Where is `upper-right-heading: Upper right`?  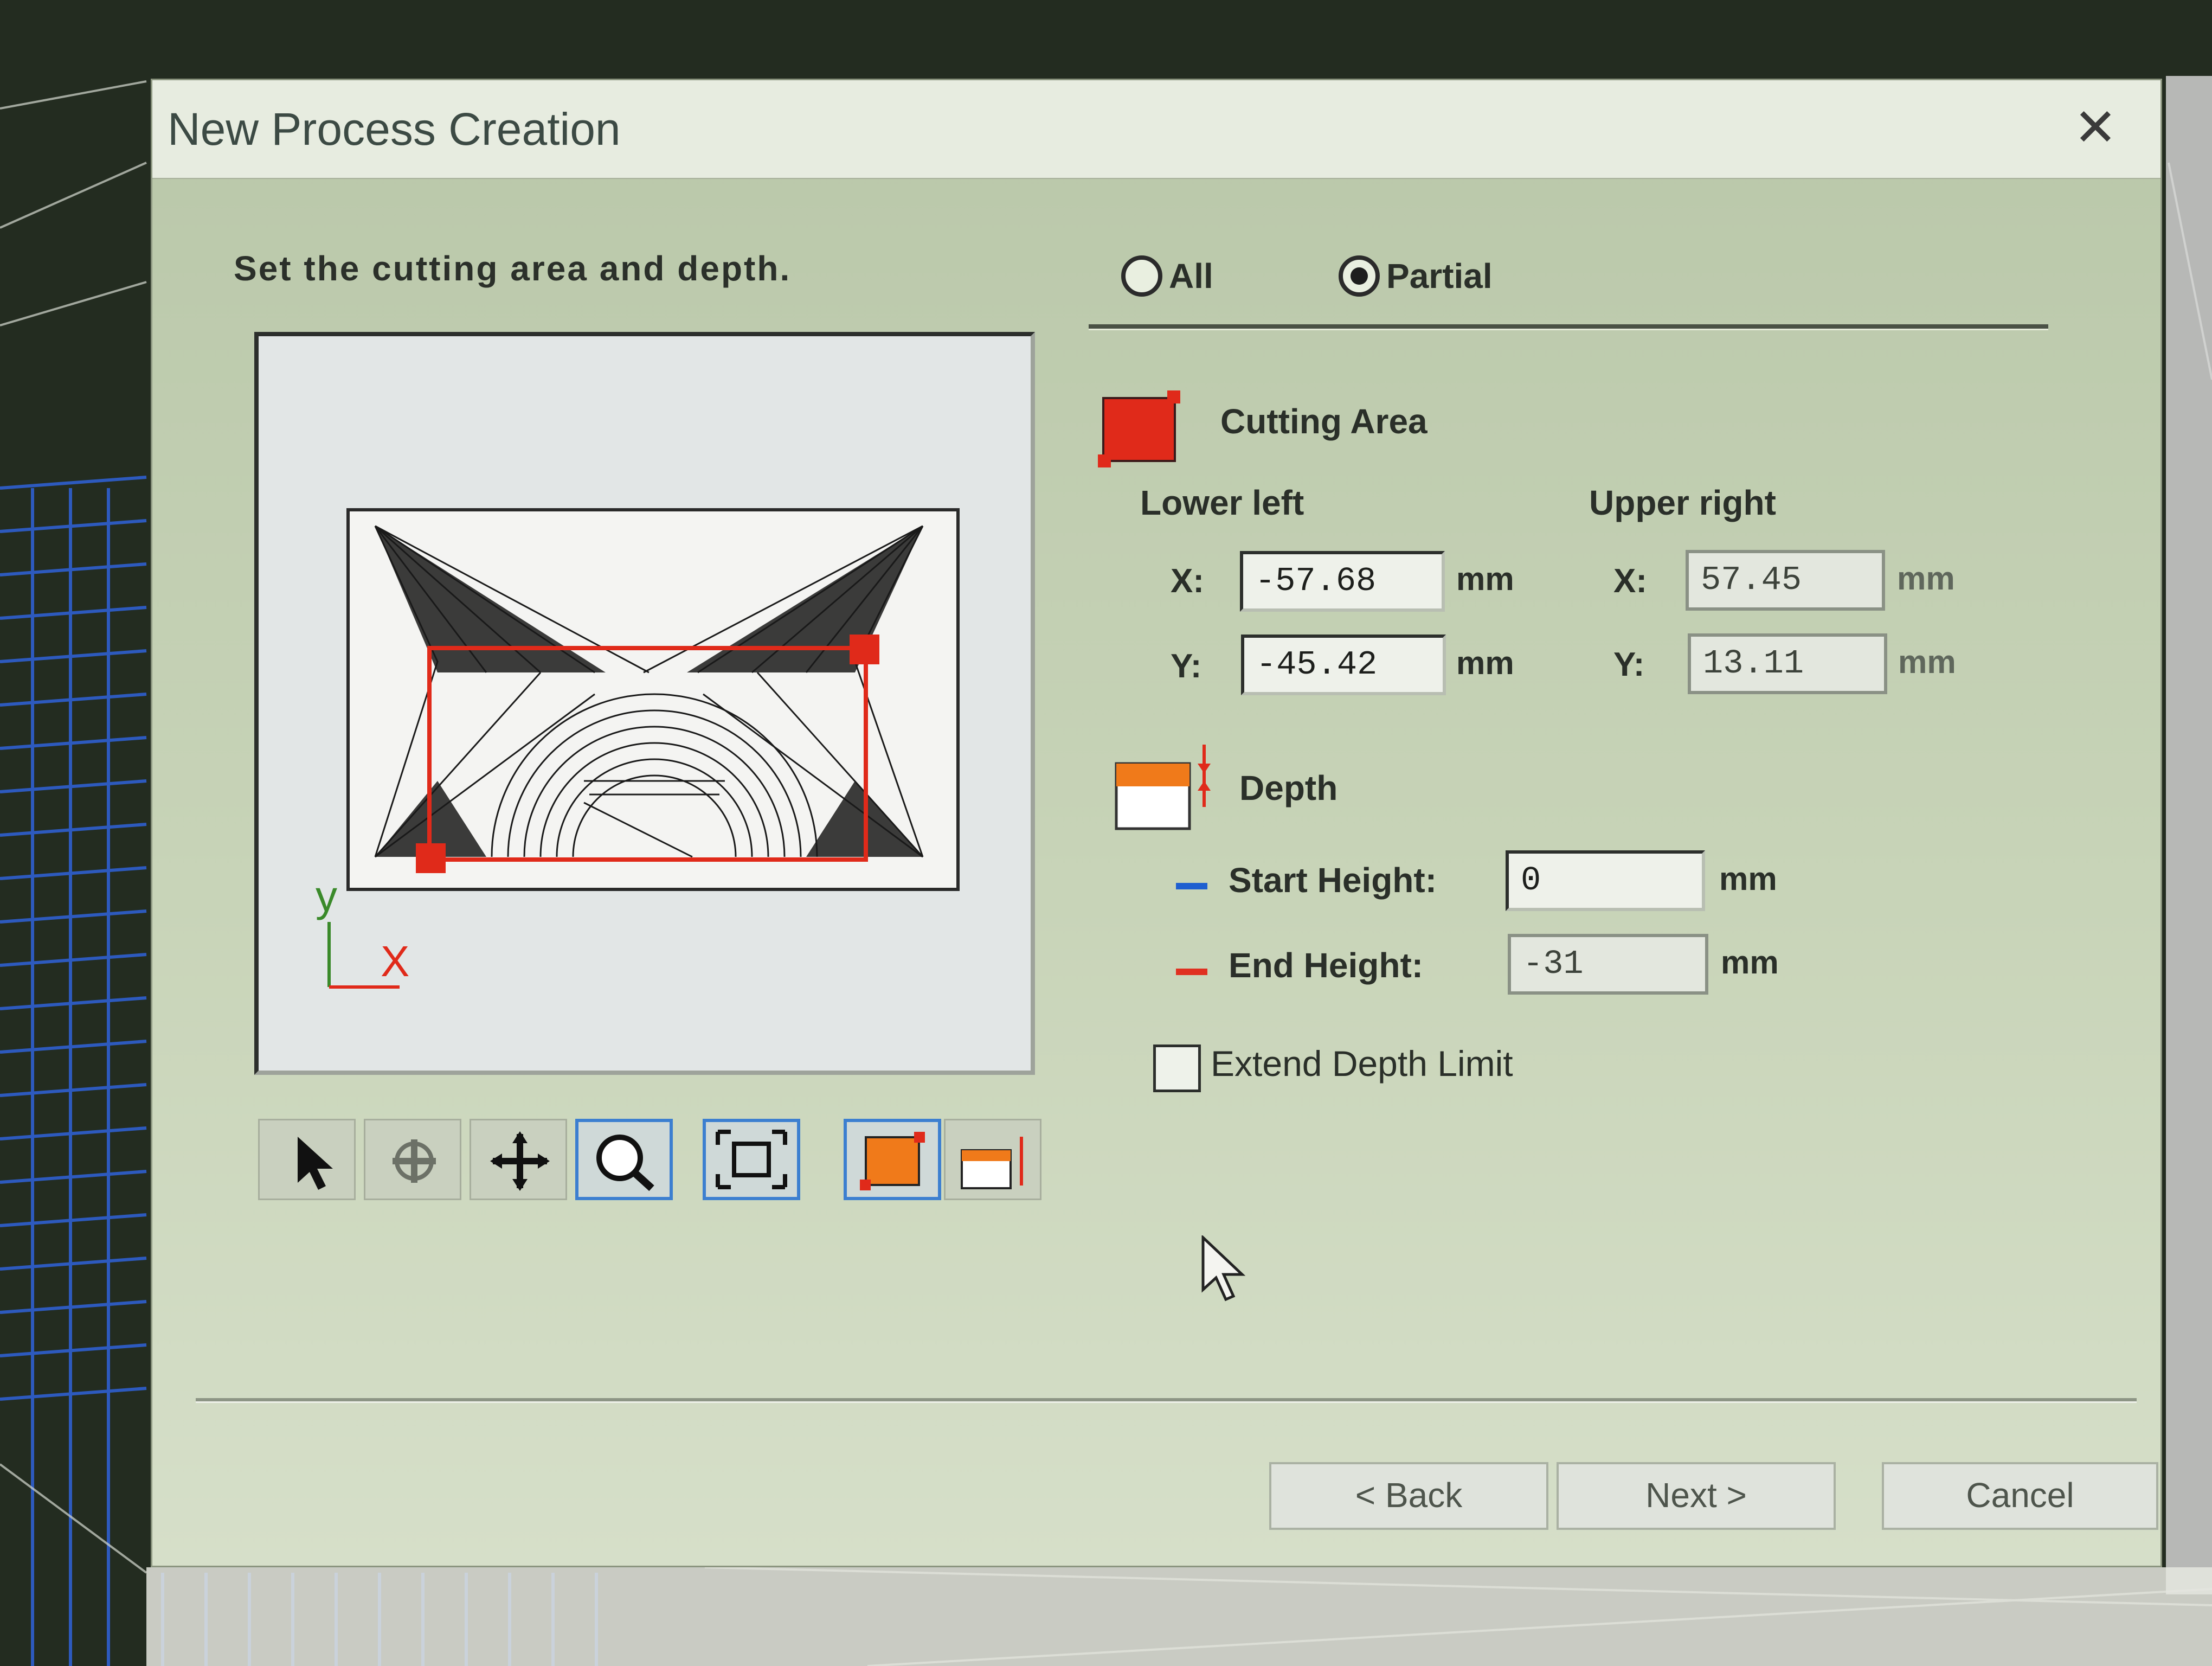 upper-right-heading: Upper right is located at coordinates (1682, 502).